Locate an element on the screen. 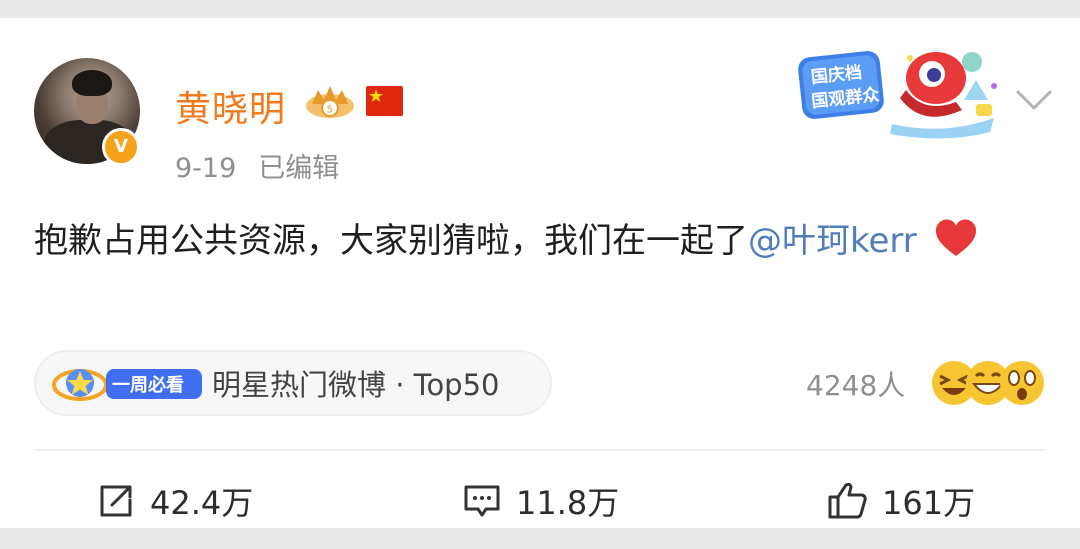 The width and height of the screenshot is (1080, 549). repost-count: 42.4万 is located at coordinates (202, 503).